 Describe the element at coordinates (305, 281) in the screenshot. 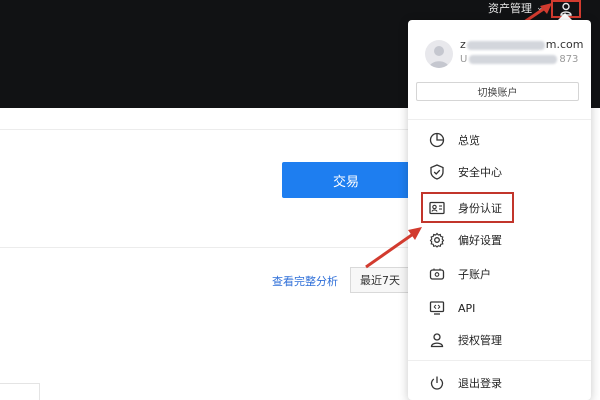

I see `view-full-analysis-link: 查看完整分析` at that location.